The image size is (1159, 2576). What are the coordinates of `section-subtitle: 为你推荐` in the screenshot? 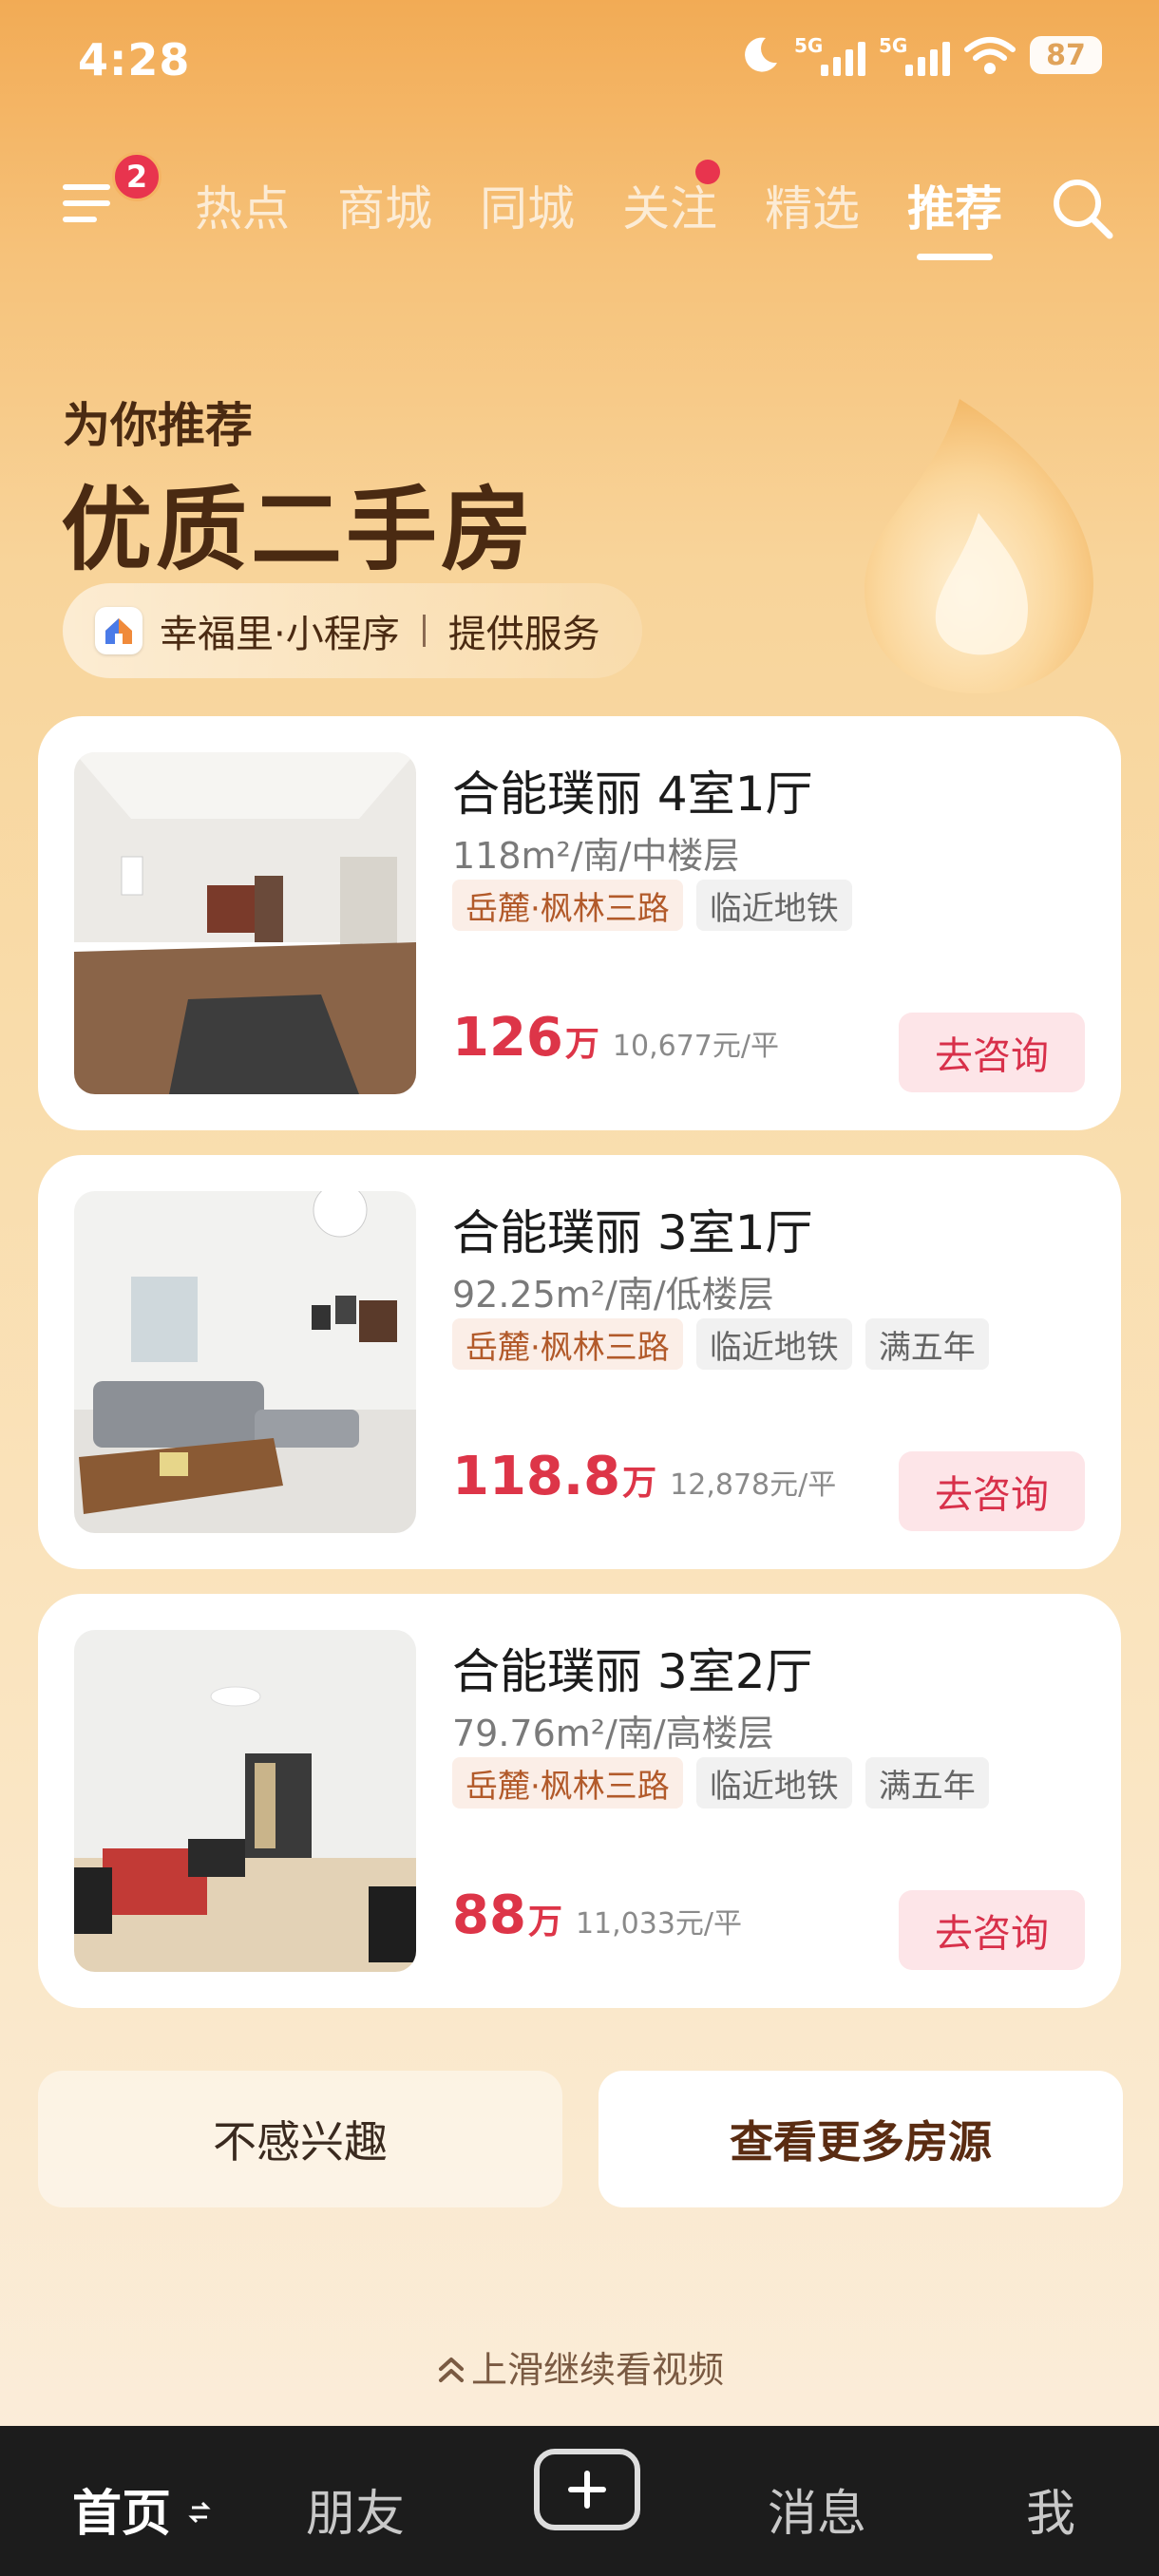 It's located at (158, 425).